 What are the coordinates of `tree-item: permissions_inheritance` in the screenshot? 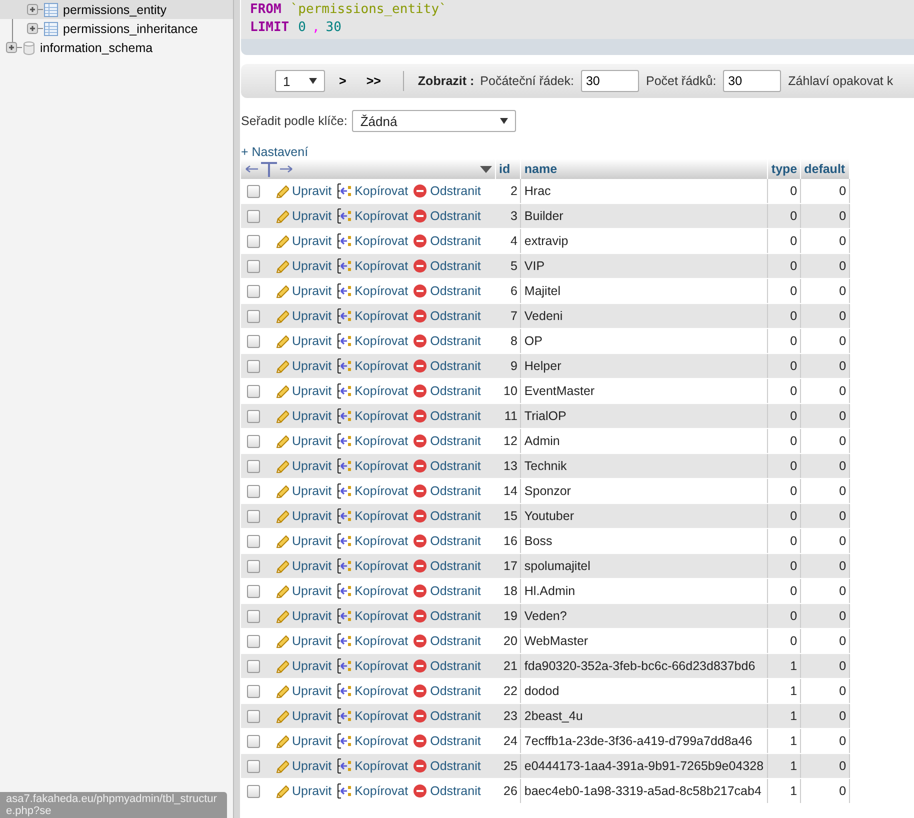 It's located at (130, 29).